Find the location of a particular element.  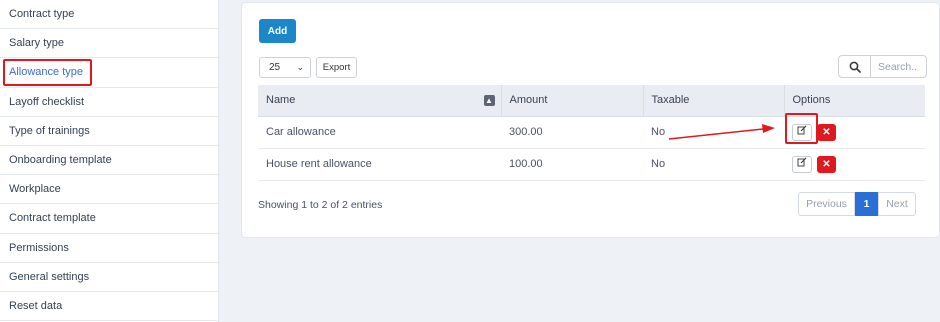

cell-options: ✕ is located at coordinates (854, 164).